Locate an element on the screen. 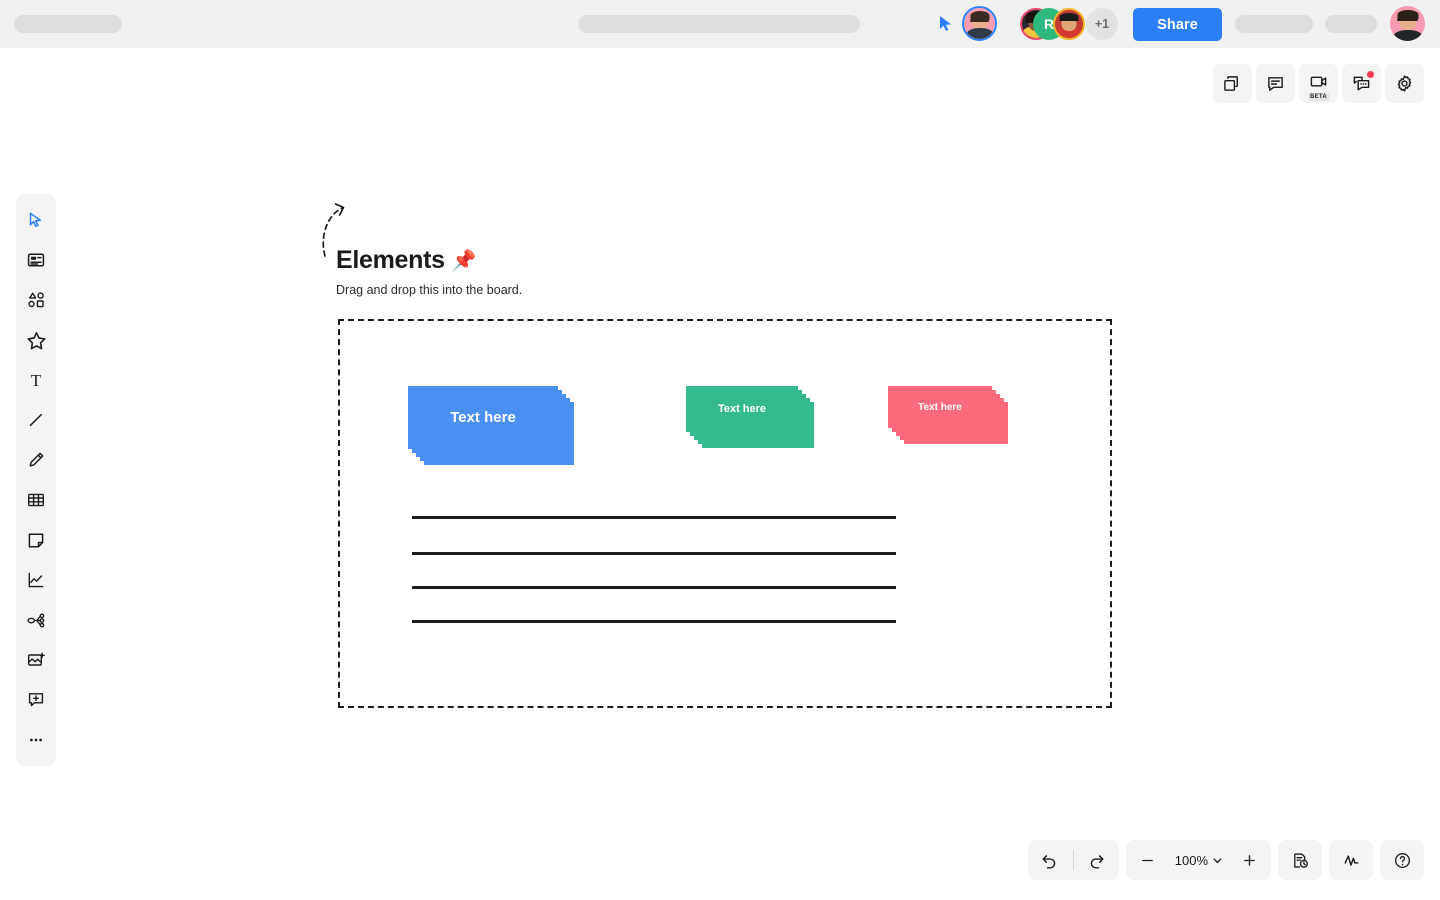 The height and width of the screenshot is (900, 1440). image-icon is located at coordinates (36, 659).